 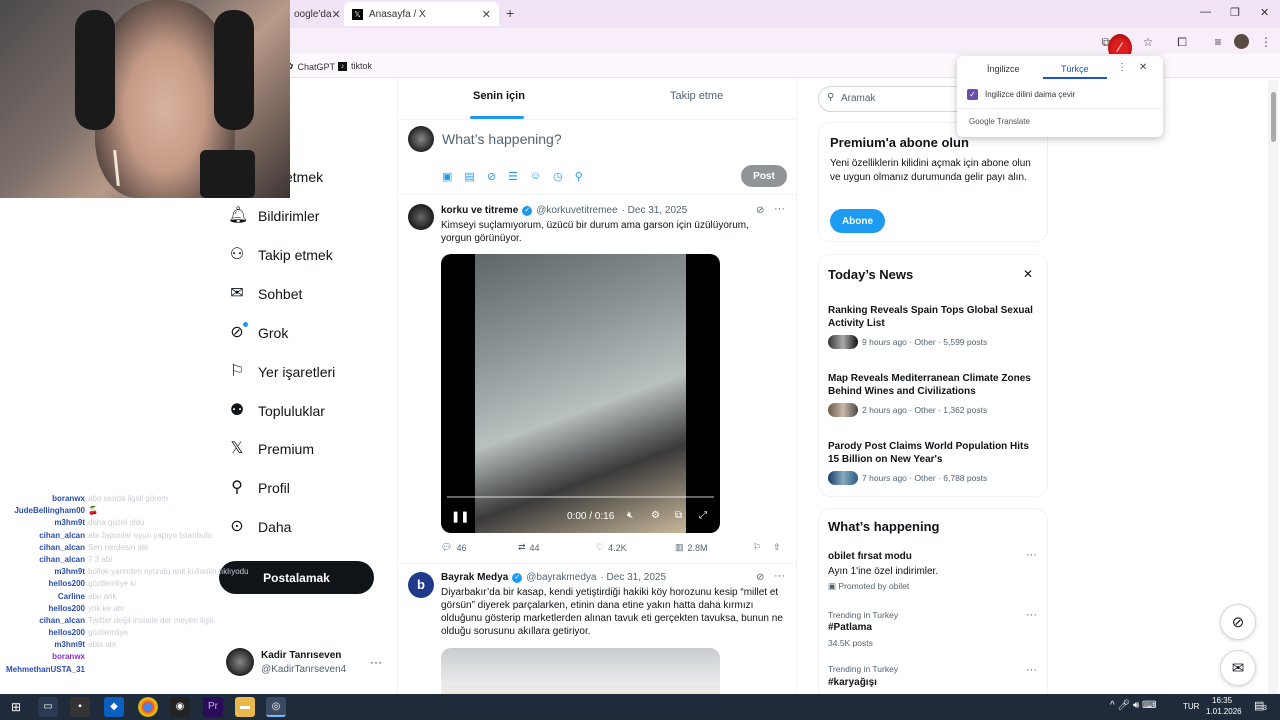 I want to click on translate-menu-icon: ⋮, so click(x=1122, y=67).